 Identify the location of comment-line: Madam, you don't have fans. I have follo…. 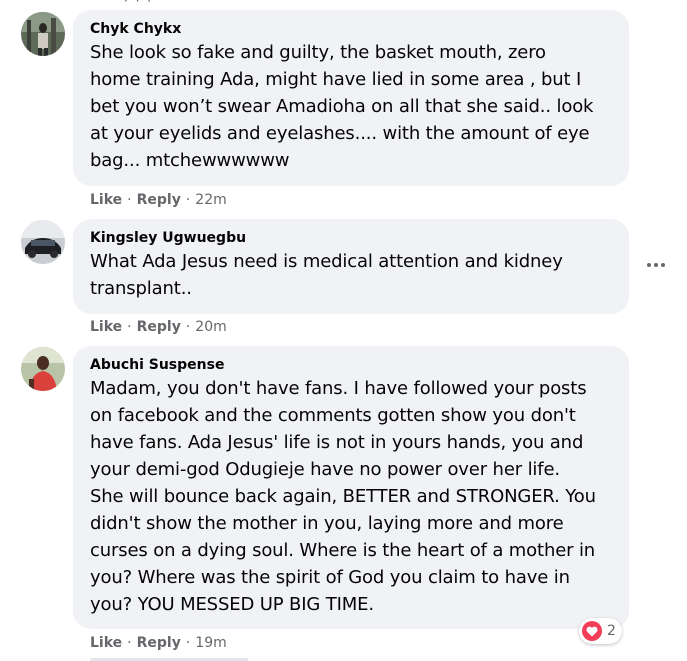
(338, 388).